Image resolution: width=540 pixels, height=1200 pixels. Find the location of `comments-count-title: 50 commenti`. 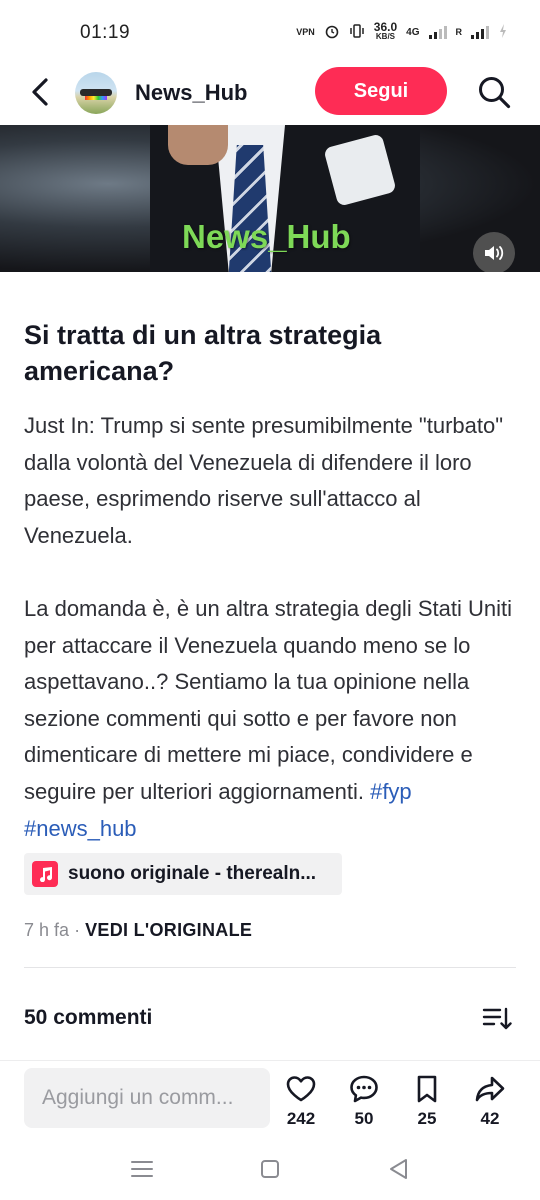

comments-count-title: 50 commenti is located at coordinates (88, 1017).